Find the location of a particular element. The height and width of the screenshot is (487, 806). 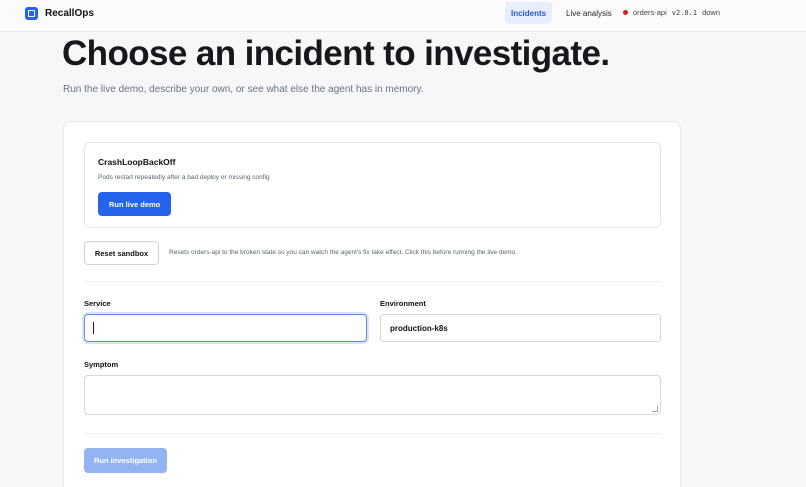

service-status: orders-api v2.8.1 down is located at coordinates (671, 12).